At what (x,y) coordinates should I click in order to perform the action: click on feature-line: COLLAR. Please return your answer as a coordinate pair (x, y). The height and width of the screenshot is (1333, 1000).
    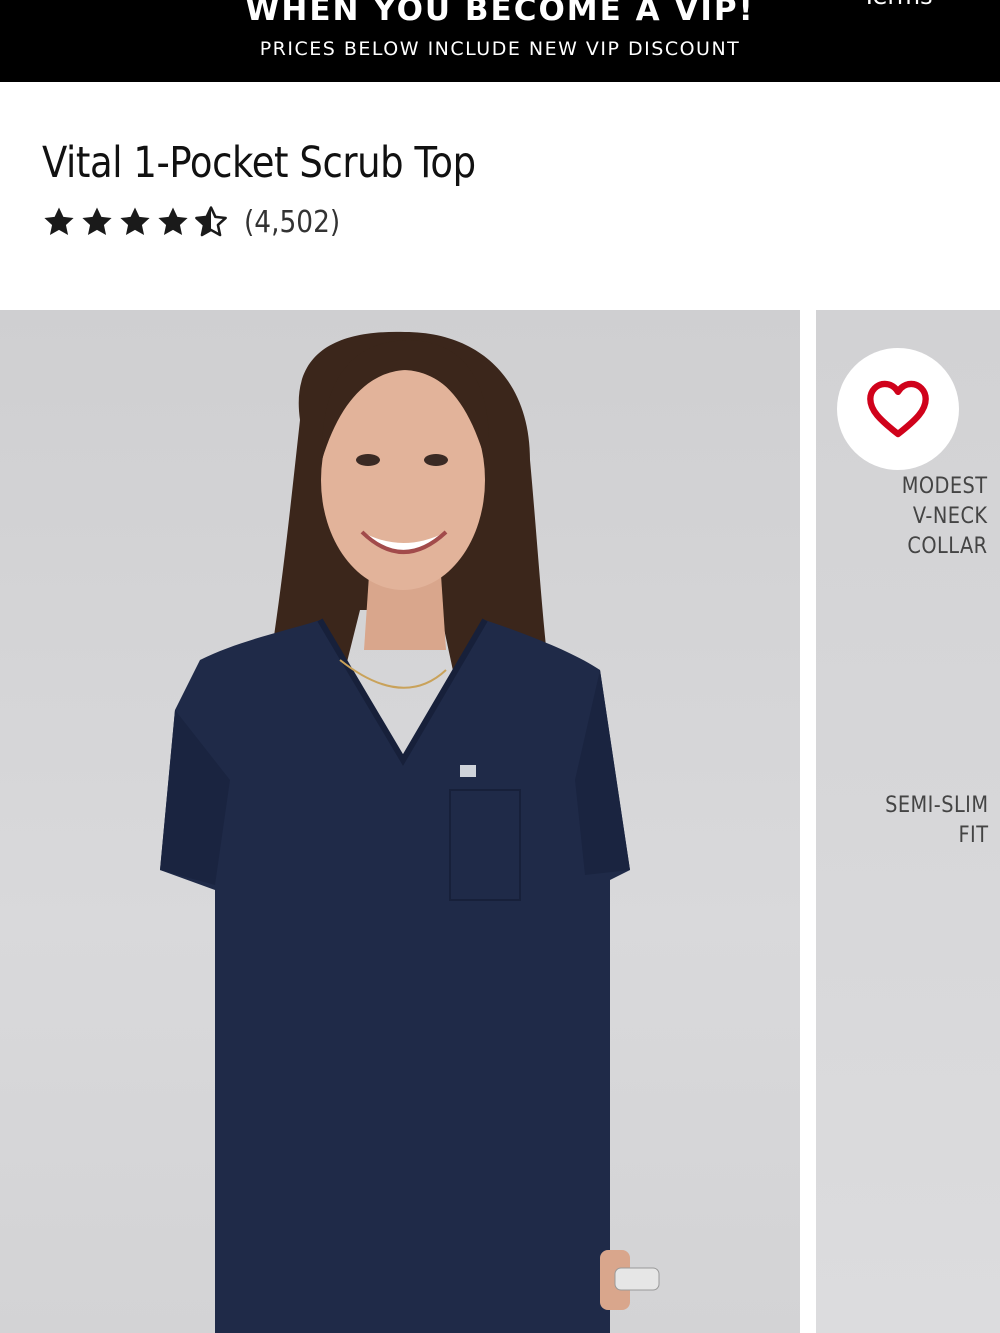
    Looking at the image, I should click on (947, 546).